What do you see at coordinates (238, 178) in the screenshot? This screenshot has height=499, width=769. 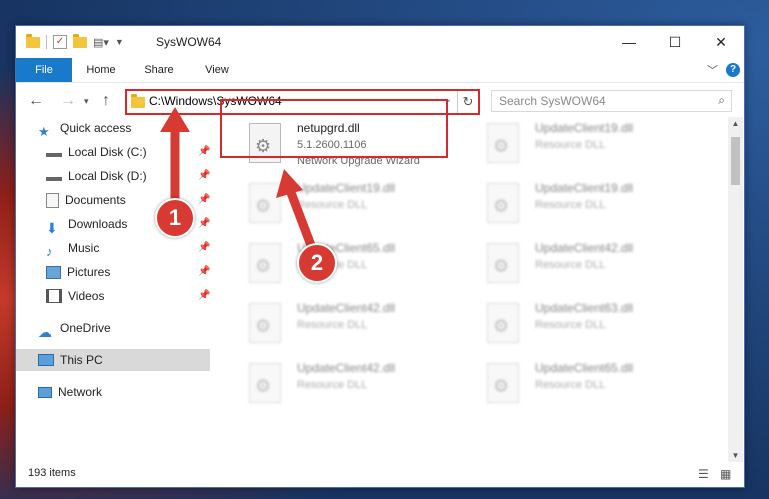 I see `annotation-arrows` at bounding box center [238, 178].